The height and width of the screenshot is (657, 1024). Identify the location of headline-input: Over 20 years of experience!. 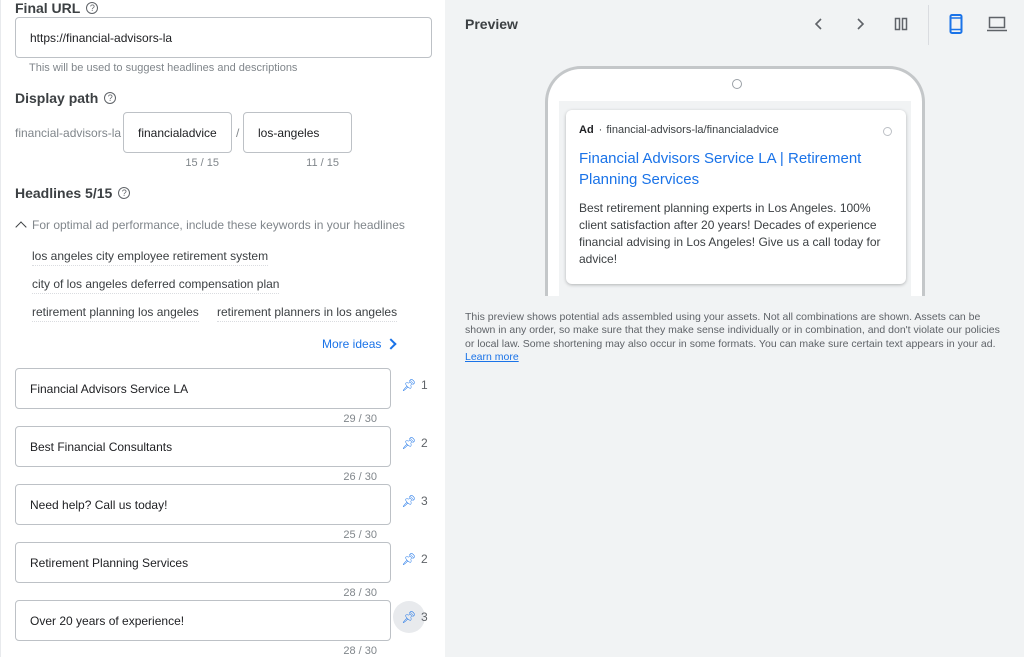
(203, 620).